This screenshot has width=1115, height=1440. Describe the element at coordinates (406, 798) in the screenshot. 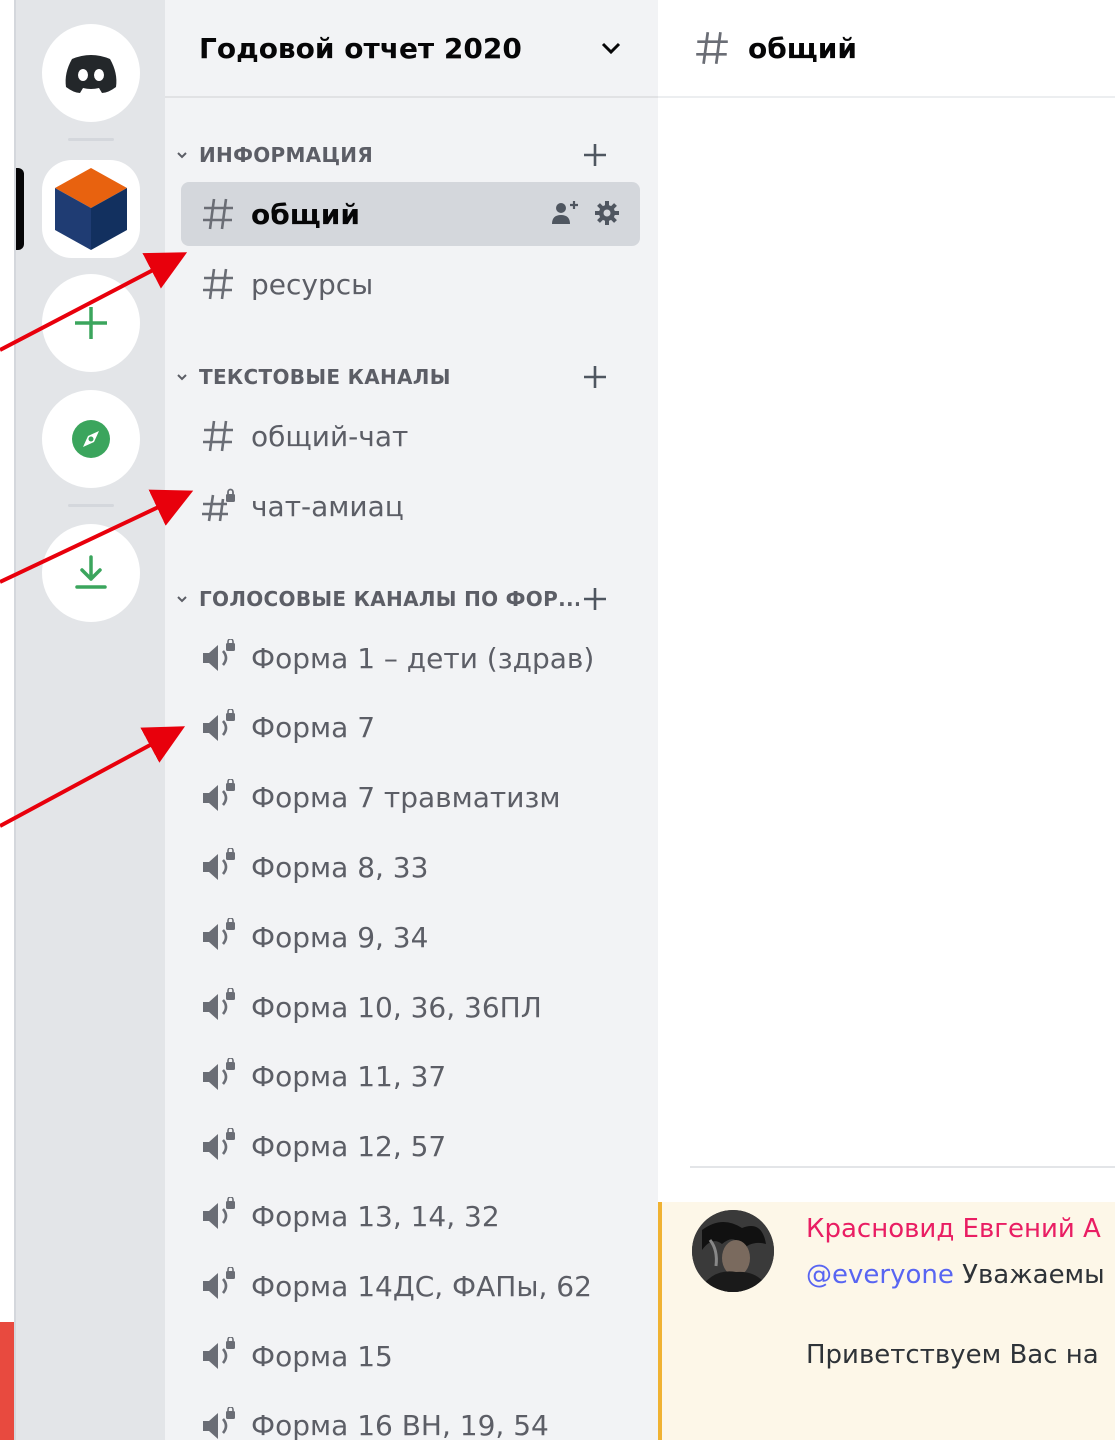

I see `channel-label: Форма 7 травматизм` at that location.